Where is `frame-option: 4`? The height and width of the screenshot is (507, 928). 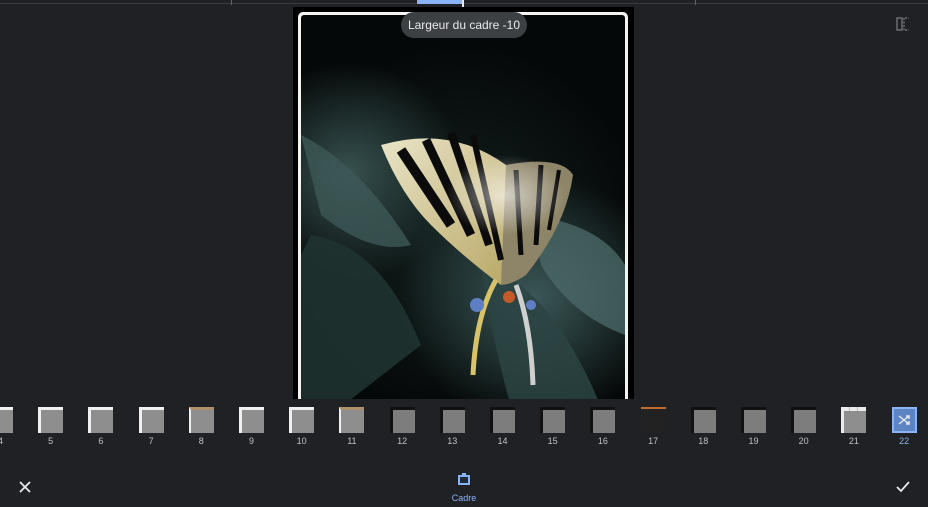
frame-option: 4 is located at coordinates (10, 428).